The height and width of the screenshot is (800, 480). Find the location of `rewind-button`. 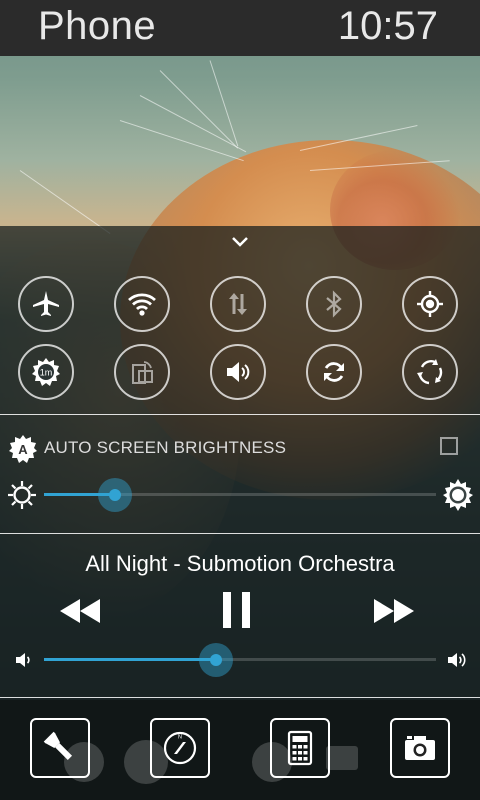

rewind-button is located at coordinates (80, 611).